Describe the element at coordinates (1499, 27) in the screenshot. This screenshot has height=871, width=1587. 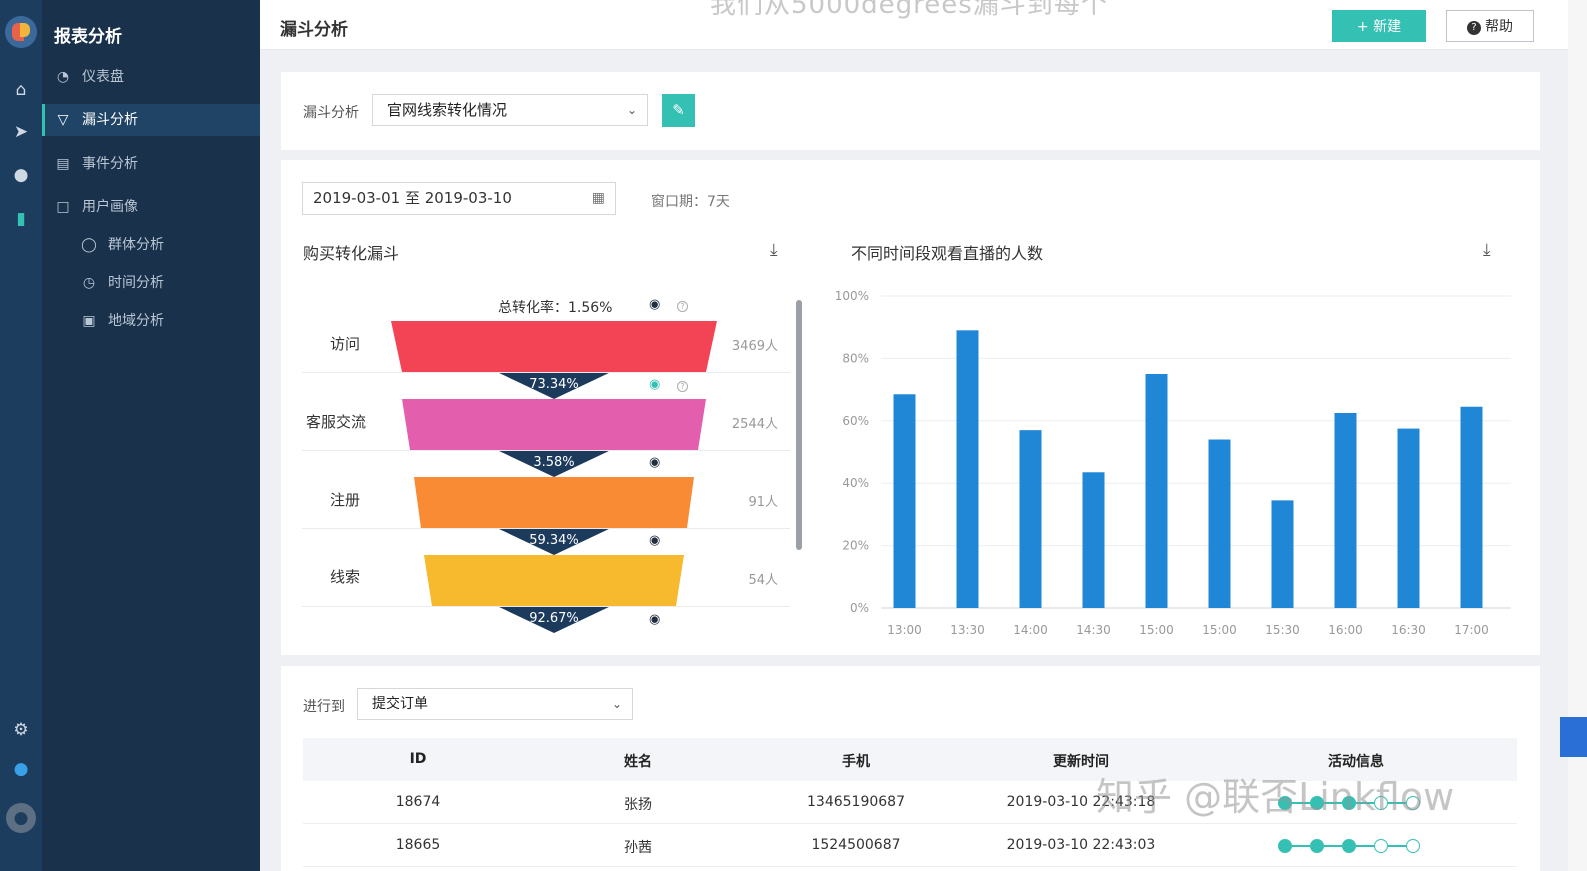
I see `help-label: 帮助` at that location.